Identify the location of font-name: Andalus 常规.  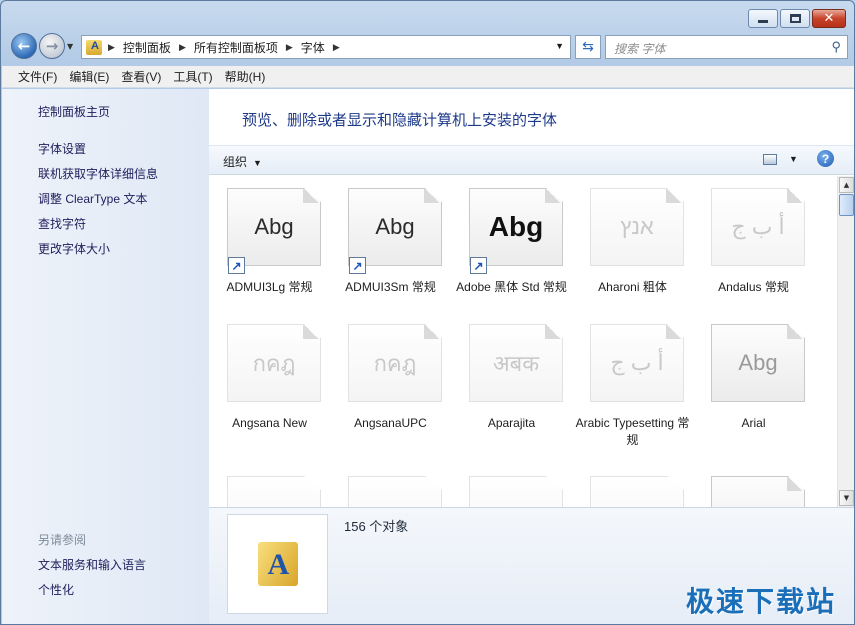
(753, 287).